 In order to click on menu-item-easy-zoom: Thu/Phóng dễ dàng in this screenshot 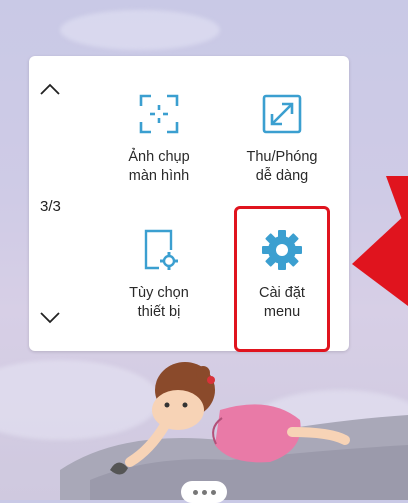, I will do `click(282, 139)`.